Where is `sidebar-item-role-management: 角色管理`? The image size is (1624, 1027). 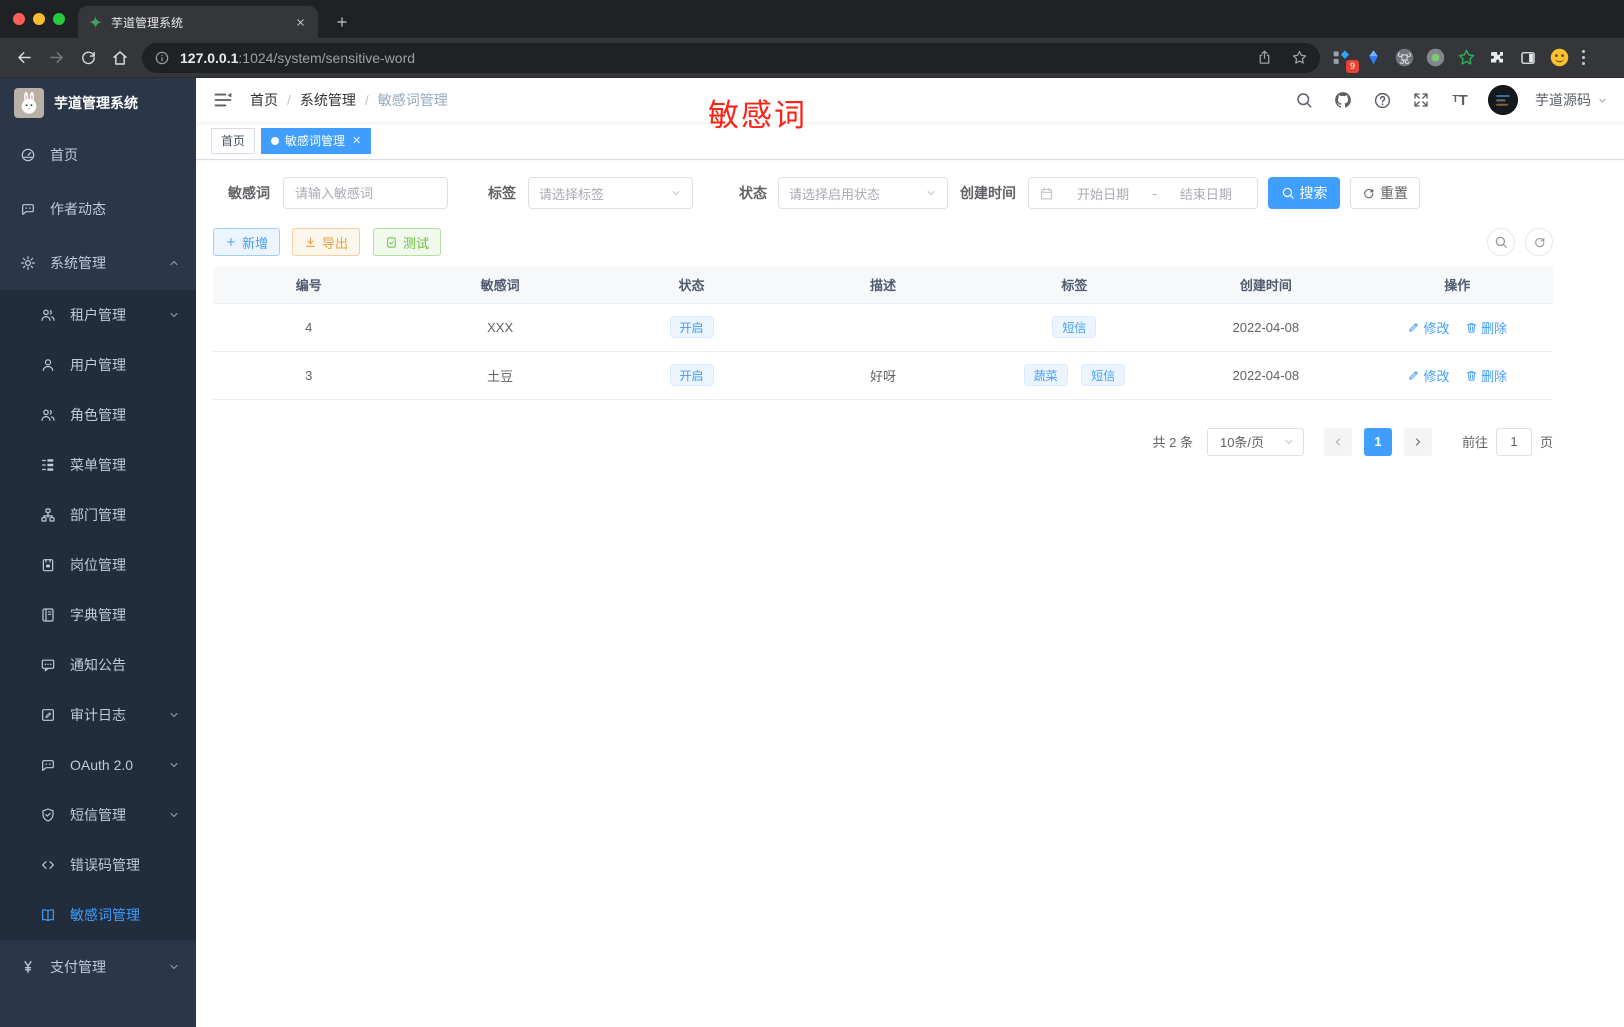 sidebar-item-role-management: 角色管理 is located at coordinates (98, 415).